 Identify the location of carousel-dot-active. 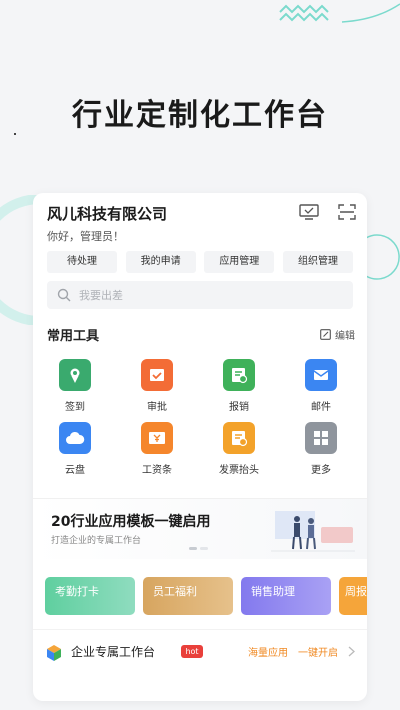
(193, 548).